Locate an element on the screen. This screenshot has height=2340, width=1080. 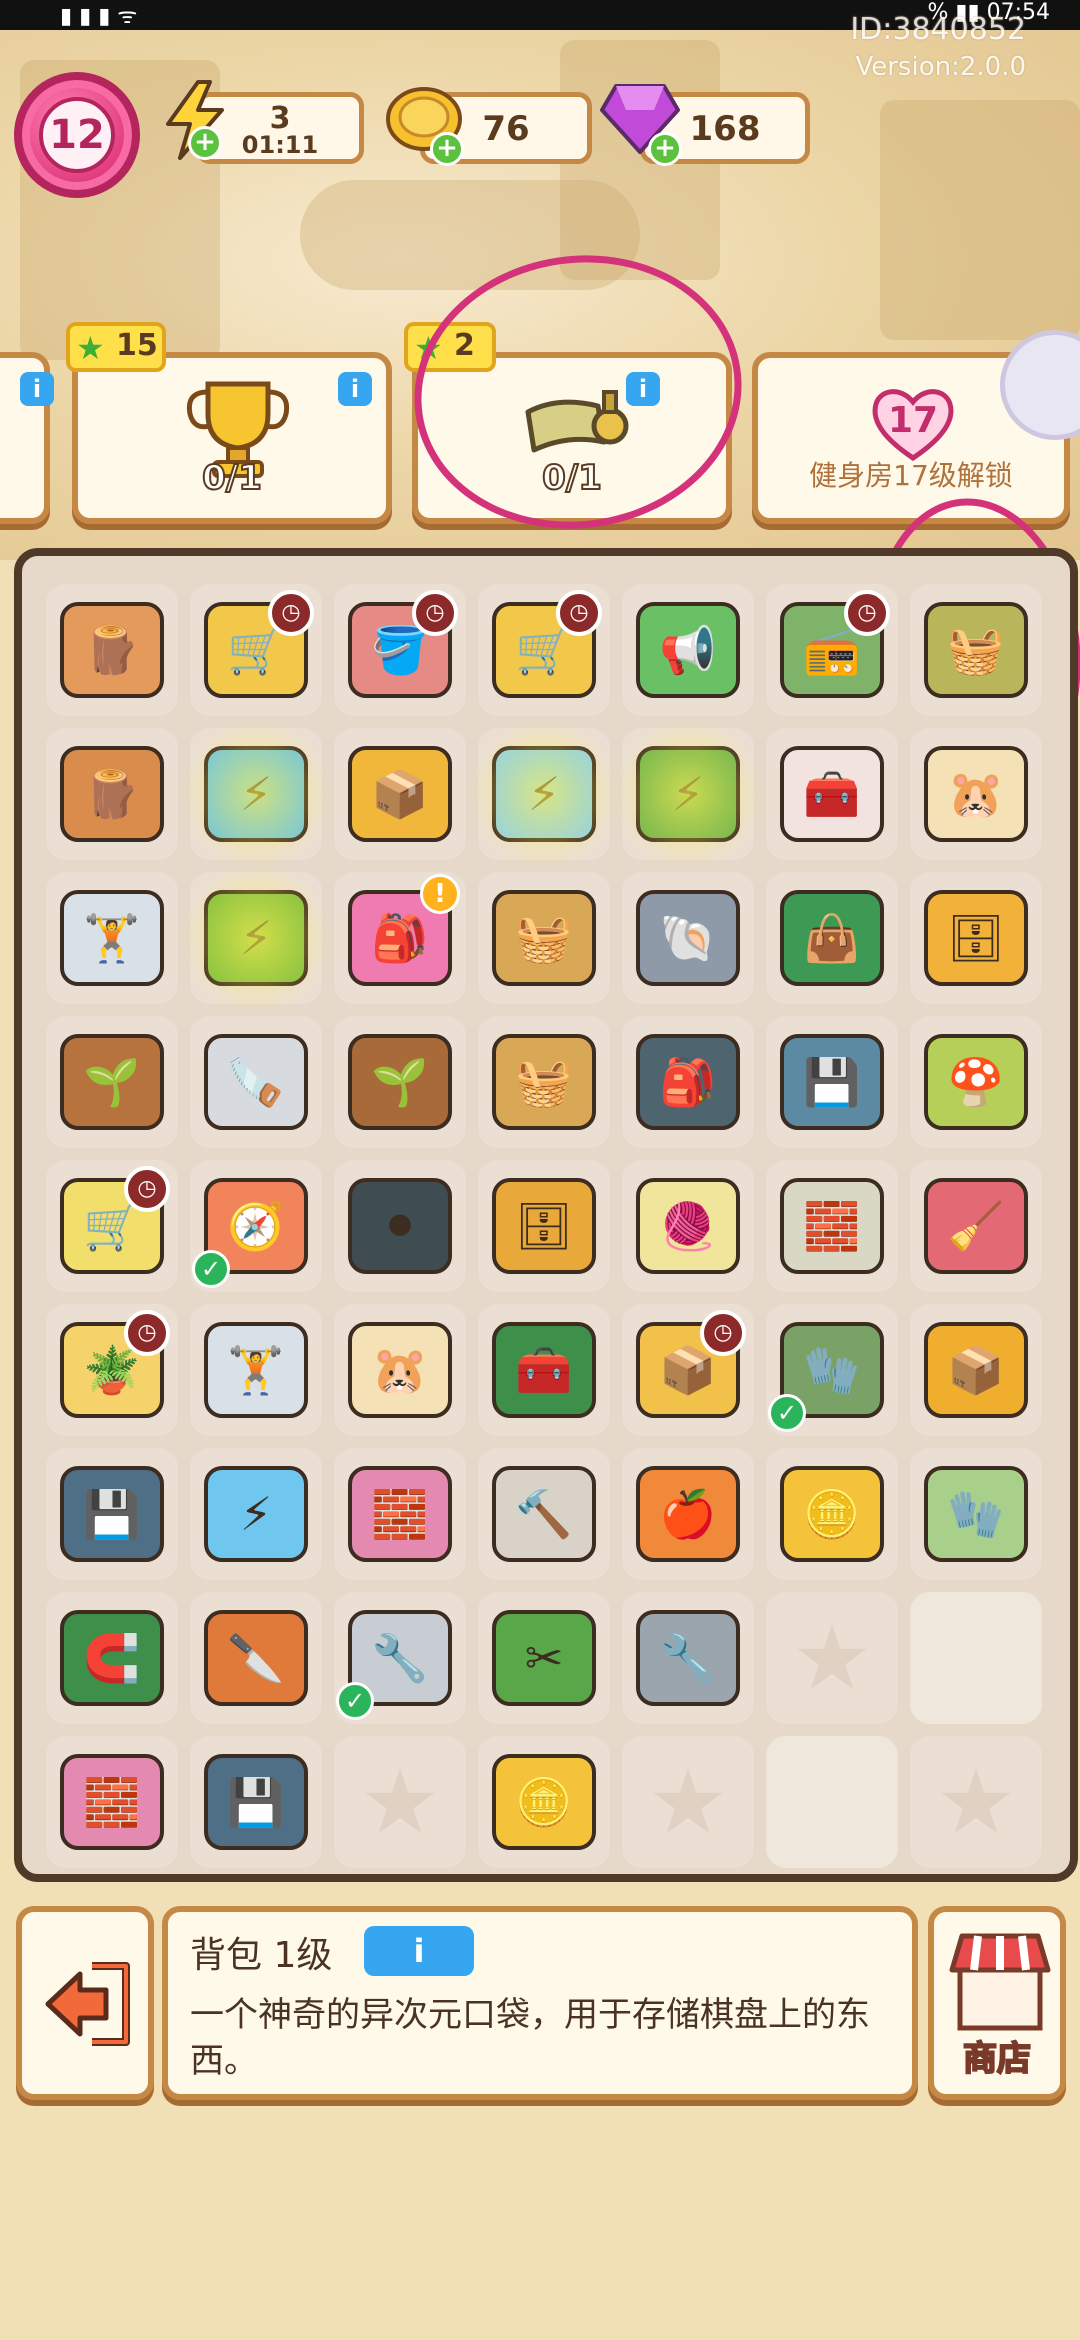
board-cell: 🧭 ✓ is located at coordinates (256, 1226).